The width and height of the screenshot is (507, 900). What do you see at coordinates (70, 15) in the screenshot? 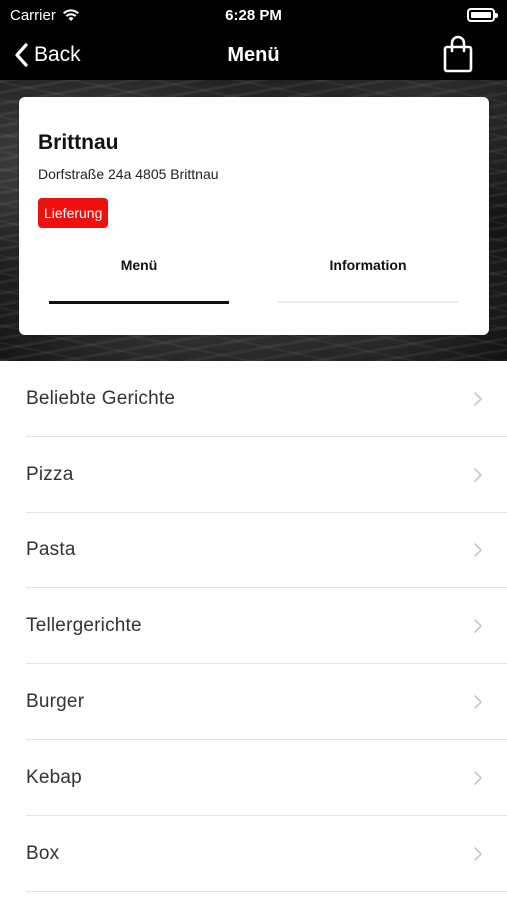
I see `wifi-icon` at bounding box center [70, 15].